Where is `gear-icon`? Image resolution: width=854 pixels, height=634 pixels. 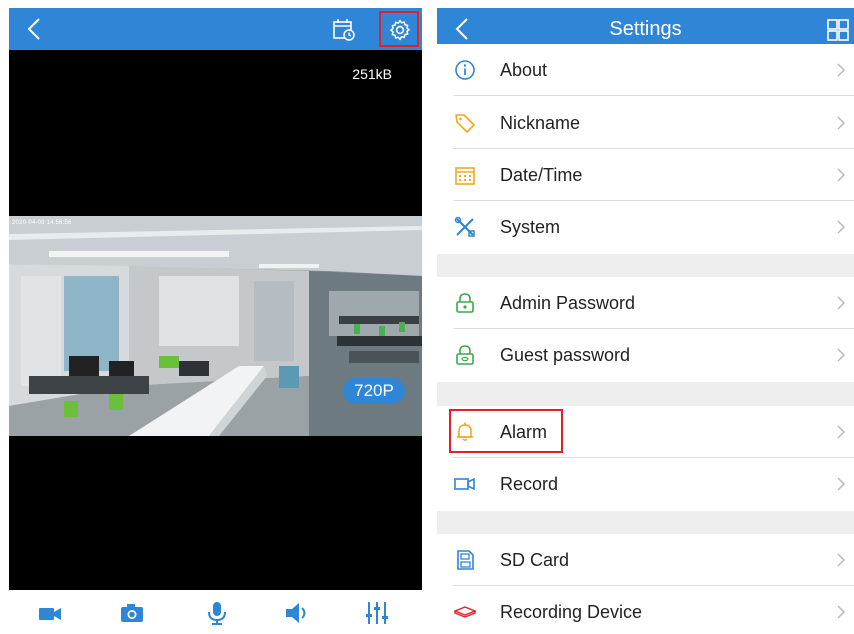 gear-icon is located at coordinates (400, 30).